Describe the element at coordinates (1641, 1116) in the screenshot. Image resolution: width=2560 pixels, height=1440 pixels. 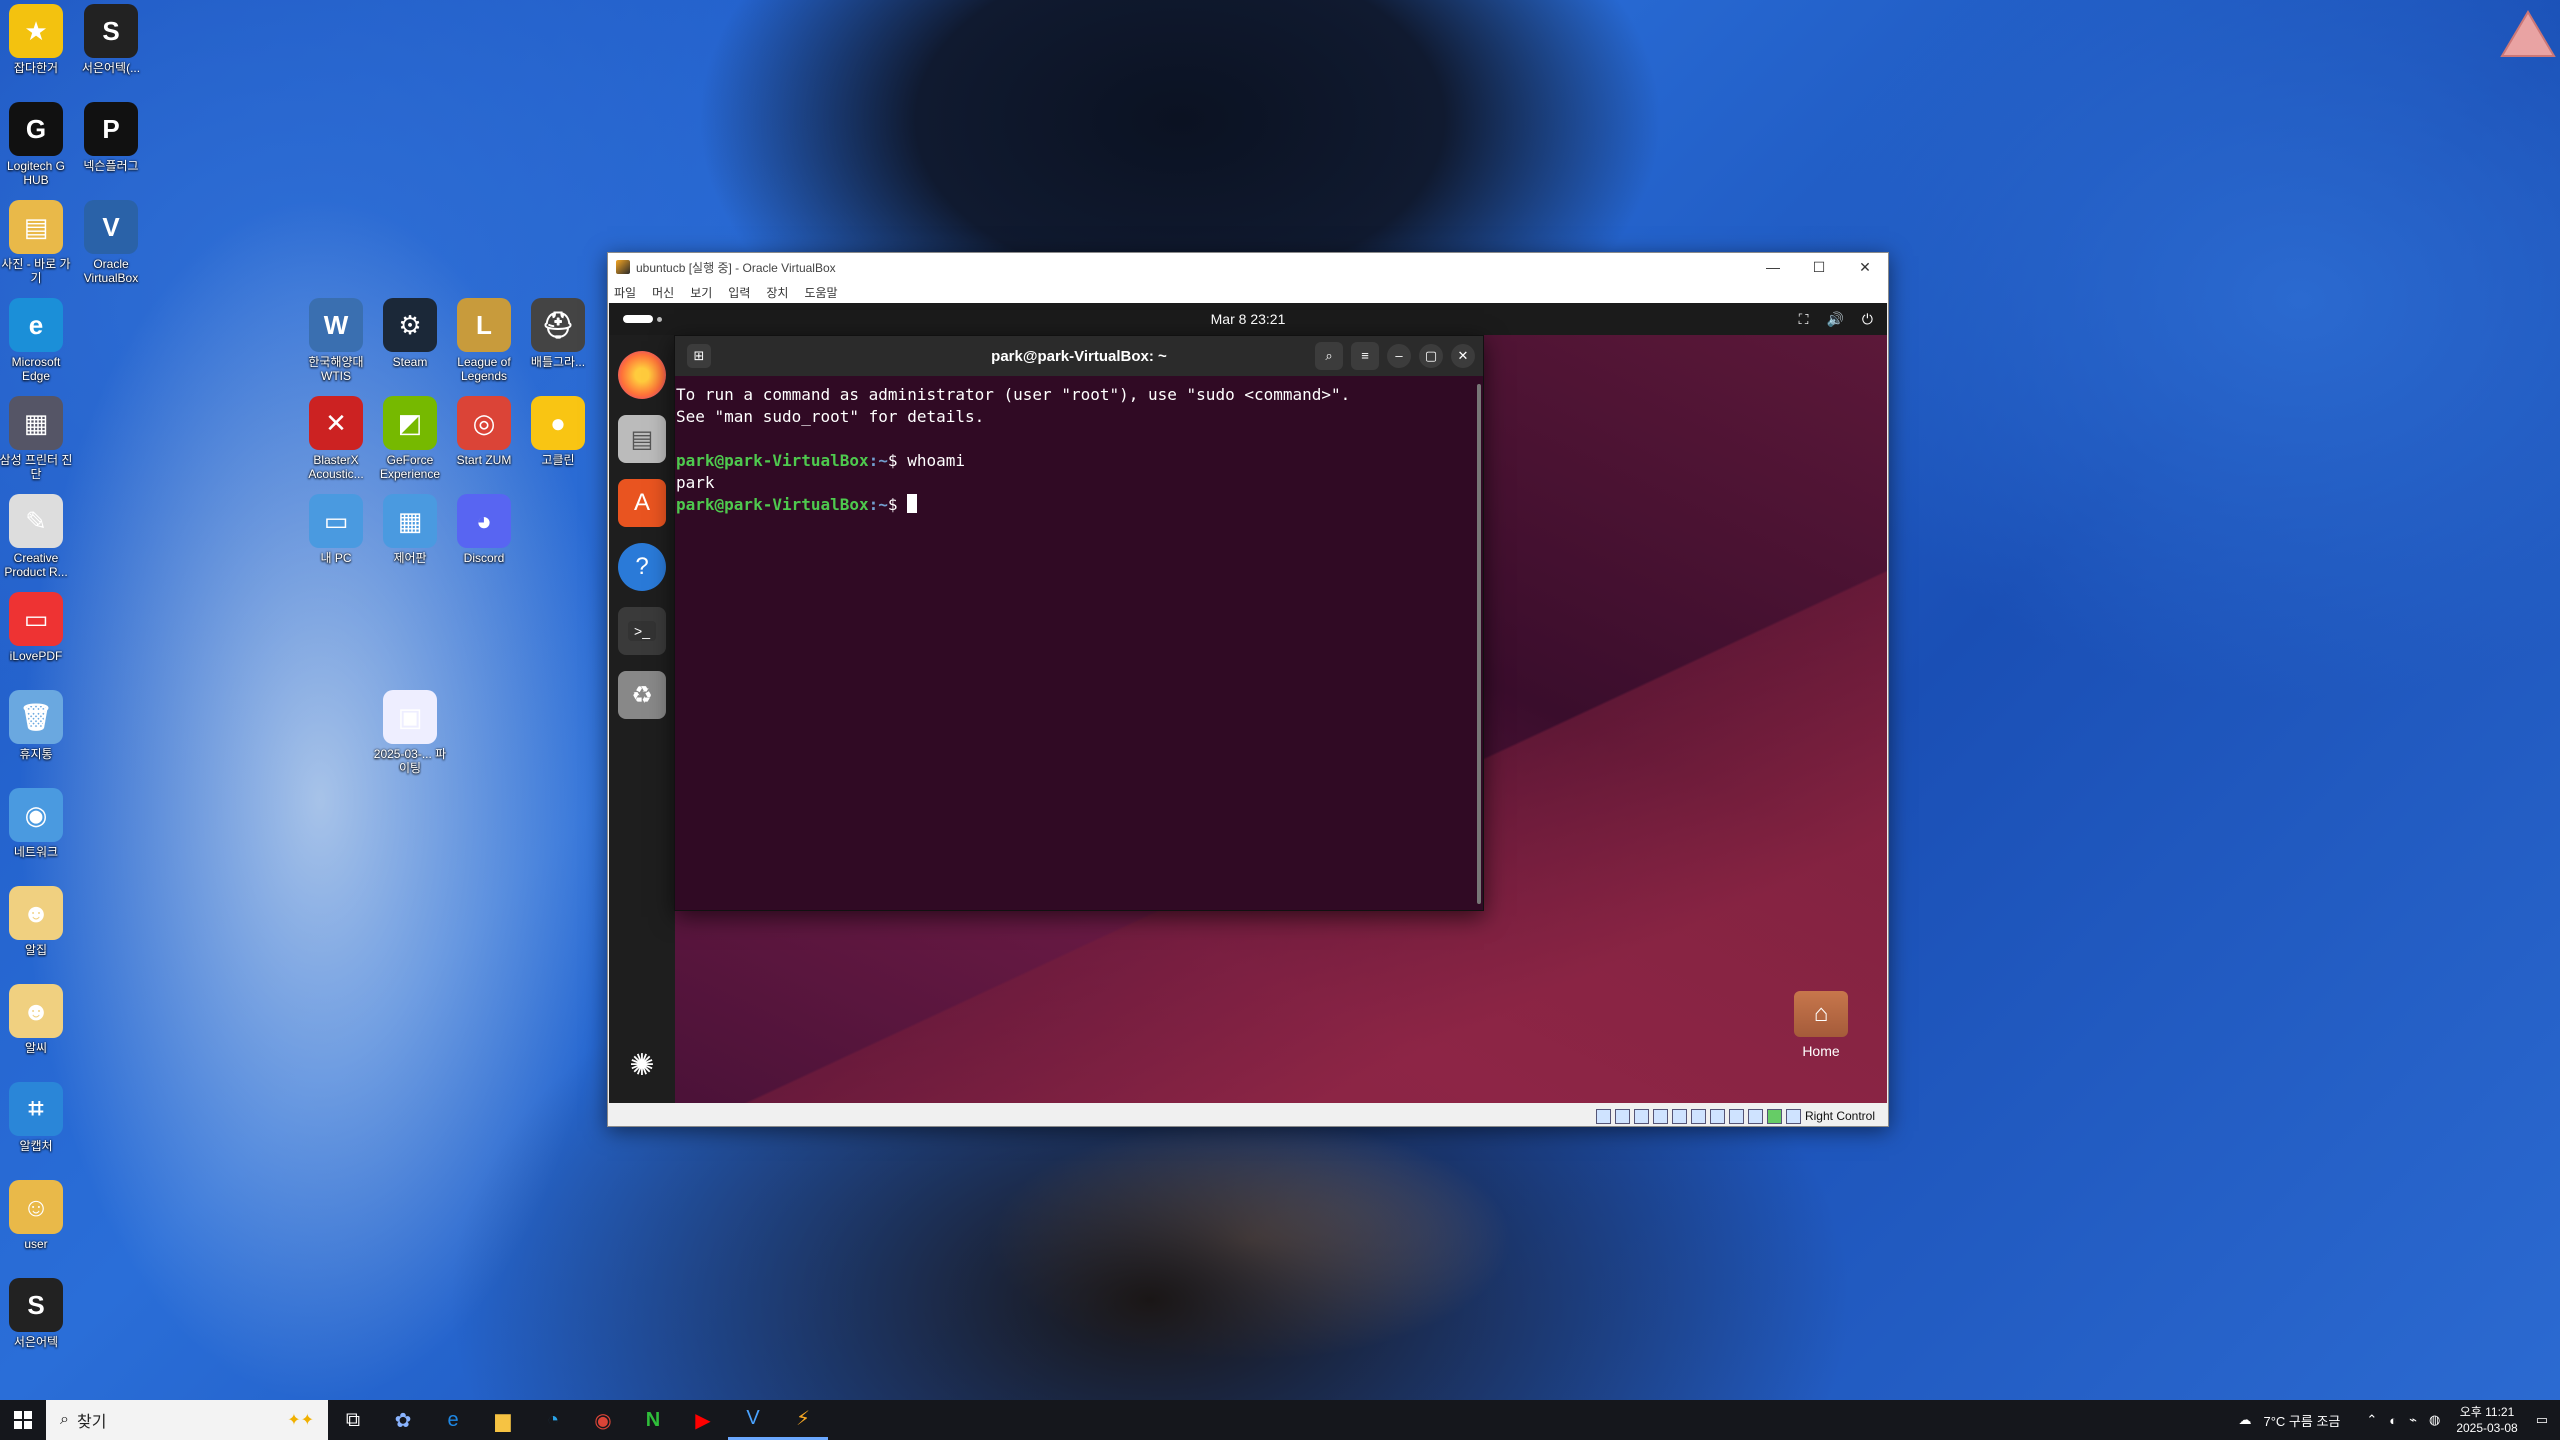
I see `audio-status-icon` at that location.